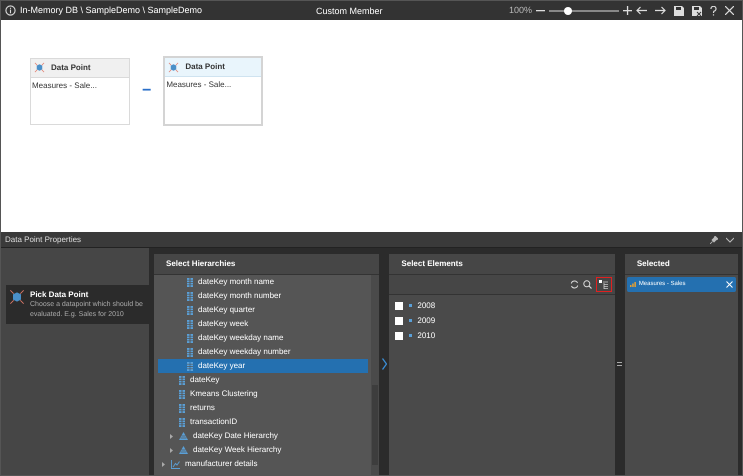 The image size is (743, 476). Describe the element at coordinates (263, 338) in the screenshot. I see `tree-item: dateKey weekday name` at that location.